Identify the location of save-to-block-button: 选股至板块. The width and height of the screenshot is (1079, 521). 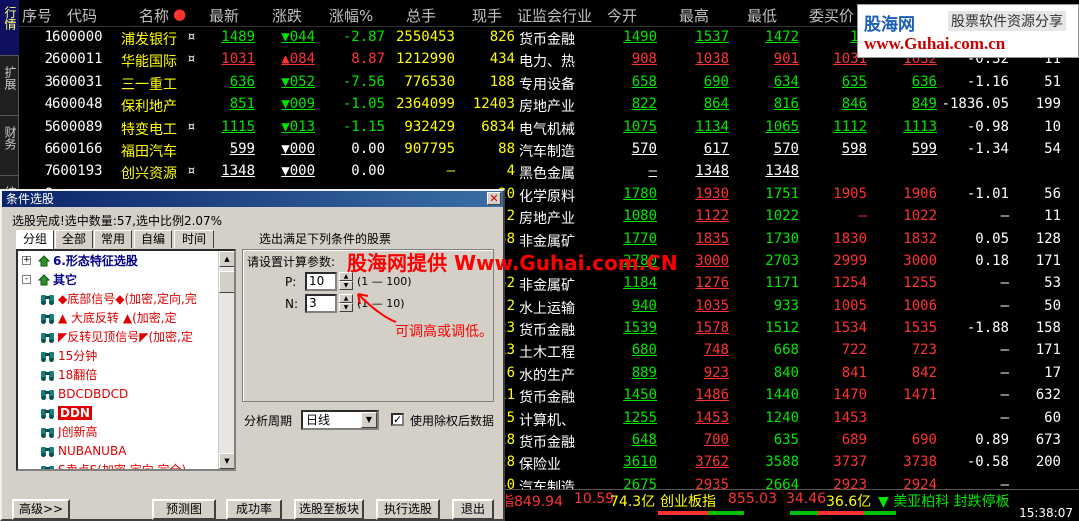
(329, 509).